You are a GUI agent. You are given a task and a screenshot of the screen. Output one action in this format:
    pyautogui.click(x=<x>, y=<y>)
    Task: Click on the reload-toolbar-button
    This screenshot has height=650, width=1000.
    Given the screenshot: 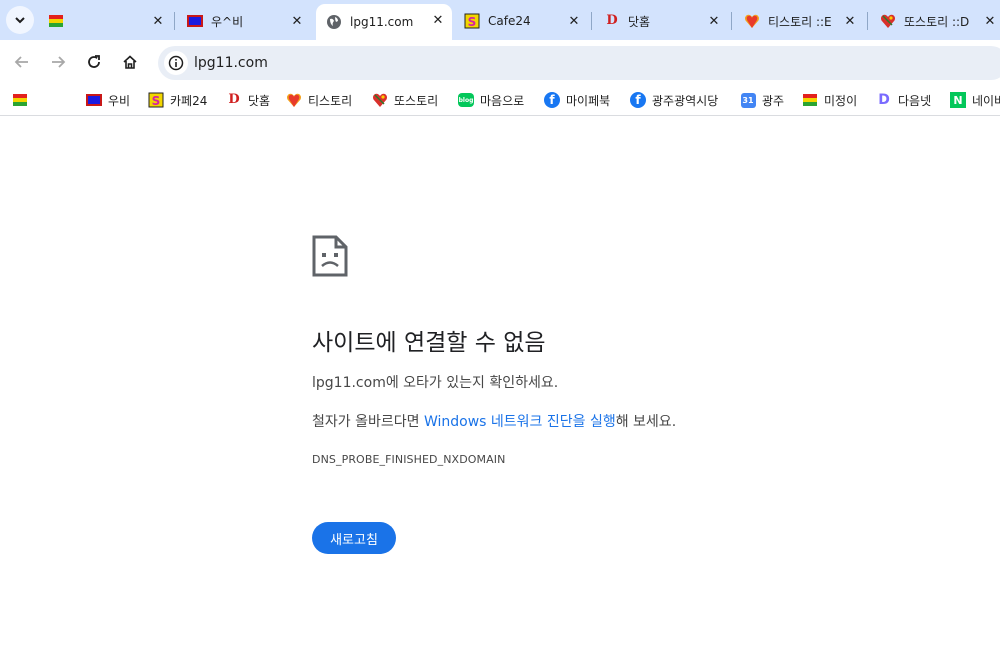 What is the action you would take?
    pyautogui.click(x=94, y=62)
    